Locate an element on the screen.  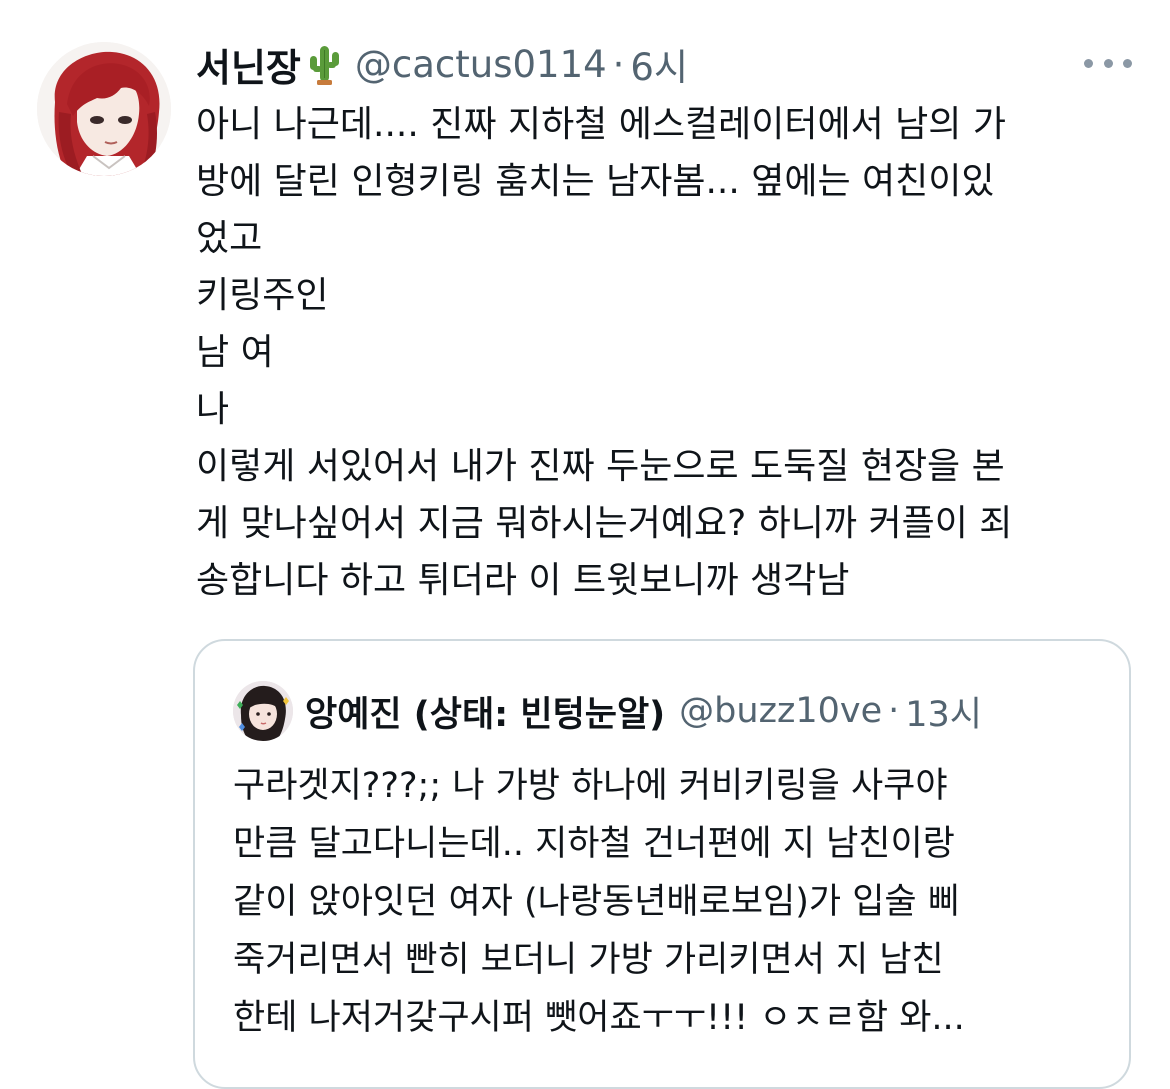
tweet-text-line: 키링주인 is located at coordinates (262, 295).